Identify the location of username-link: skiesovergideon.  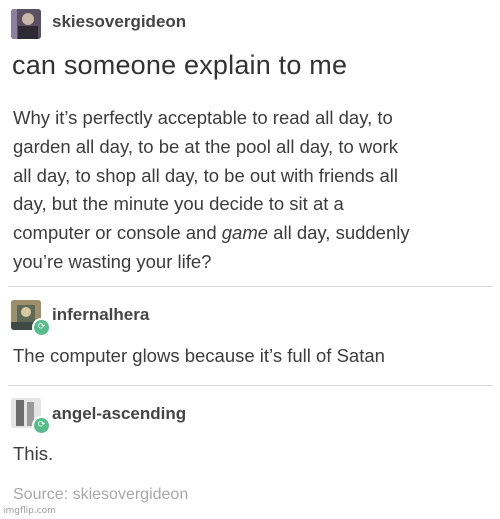
(119, 22).